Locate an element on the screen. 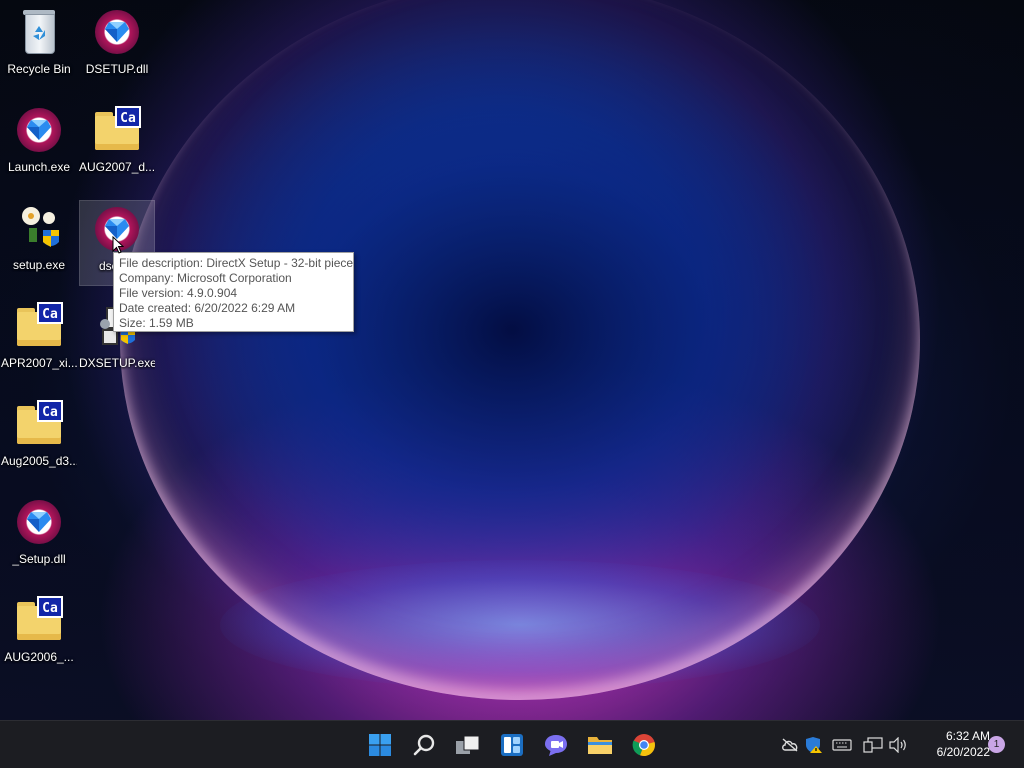 The width and height of the screenshot is (1024, 768). system-clock: 6:32 AM 6/20/2022 is located at coordinates (951, 744).